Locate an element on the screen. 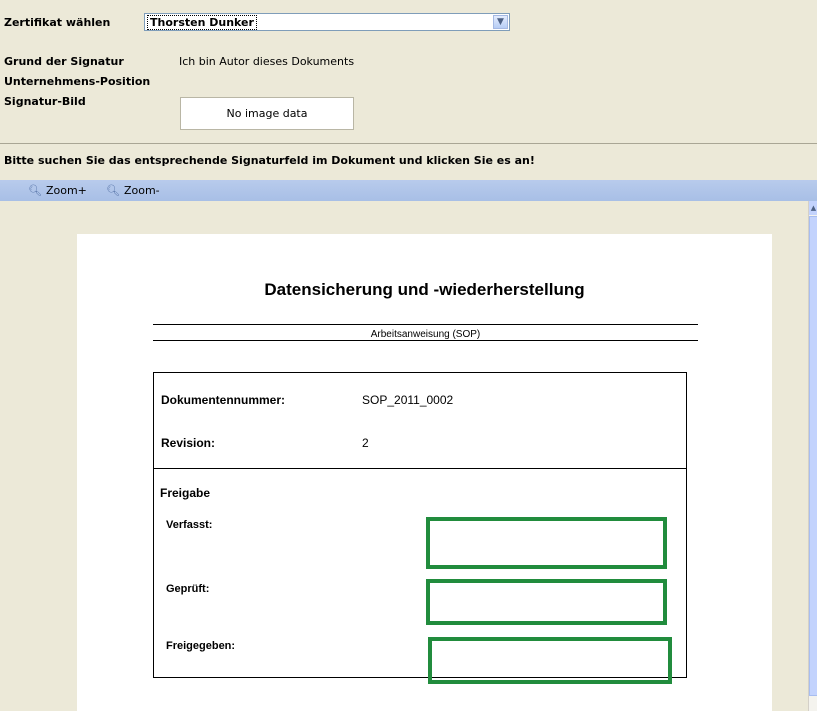 This screenshot has height=711, width=817. doc-number-label: Dokumentennummer: is located at coordinates (223, 400).